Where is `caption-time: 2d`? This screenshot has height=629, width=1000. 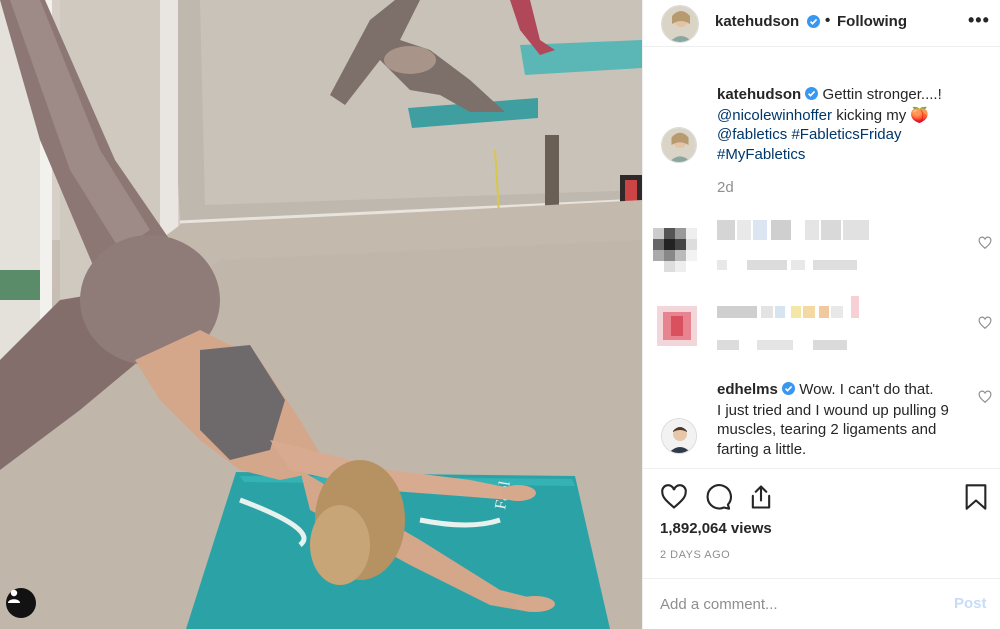 caption-time: 2d is located at coordinates (725, 187).